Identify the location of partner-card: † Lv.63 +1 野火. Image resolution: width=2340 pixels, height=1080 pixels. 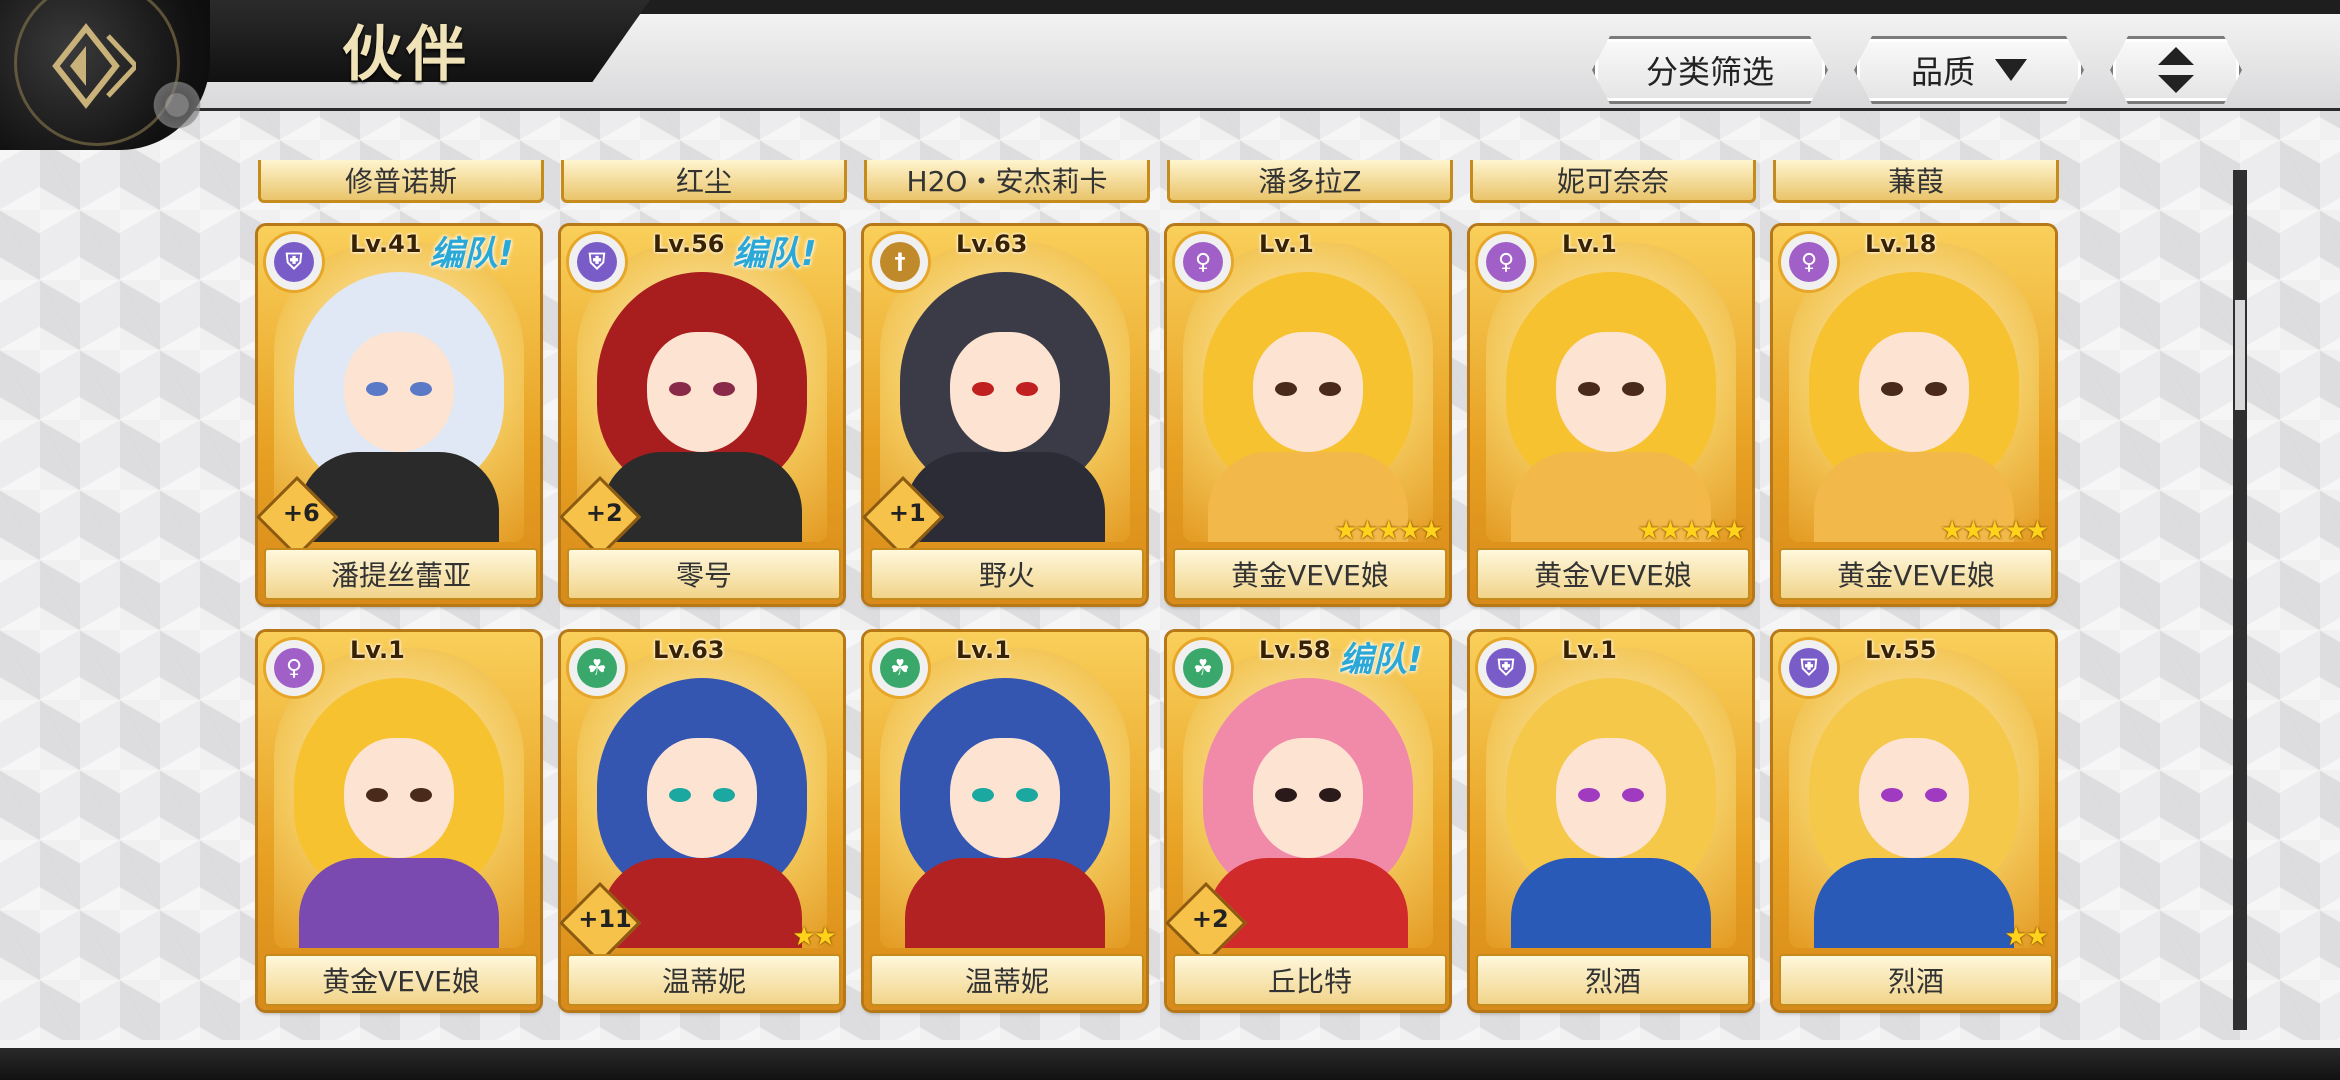
(1003, 415).